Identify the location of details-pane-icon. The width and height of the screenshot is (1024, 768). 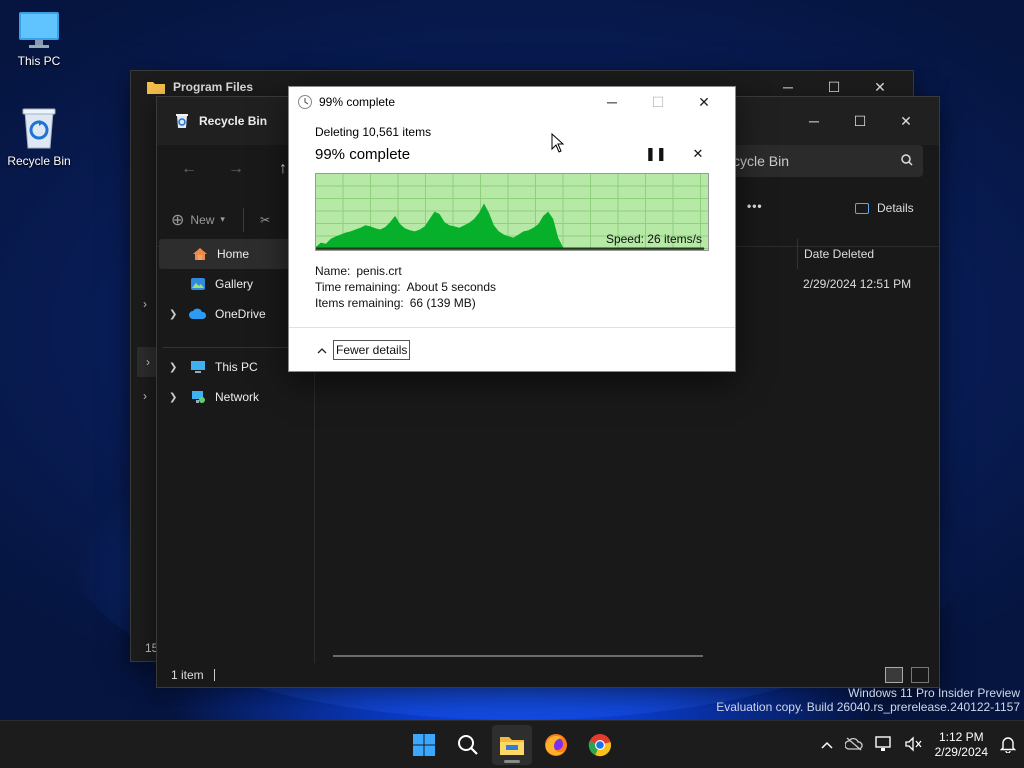
(862, 208).